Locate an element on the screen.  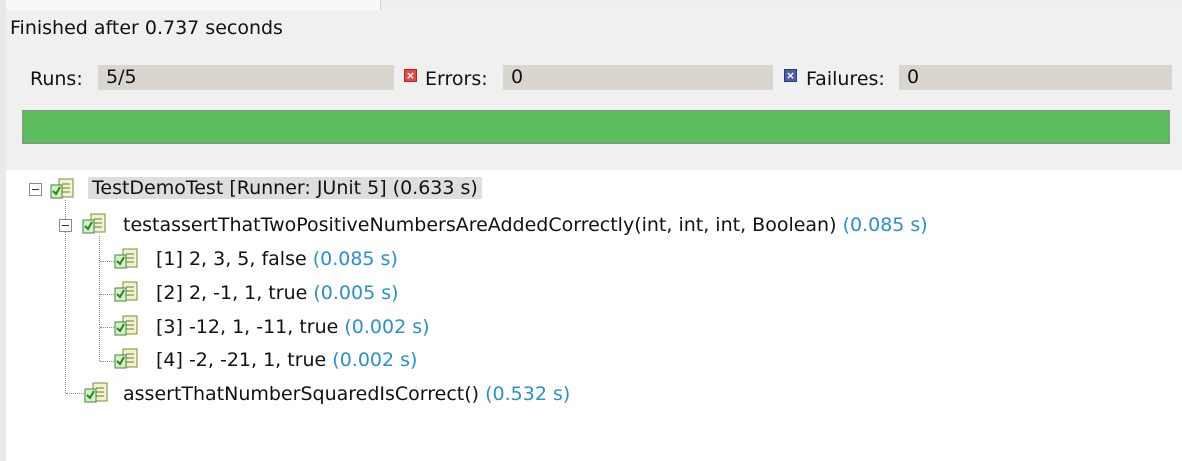
tree-node-label: assertThatNumberSquaredIsCorrect() is located at coordinates (301, 394).